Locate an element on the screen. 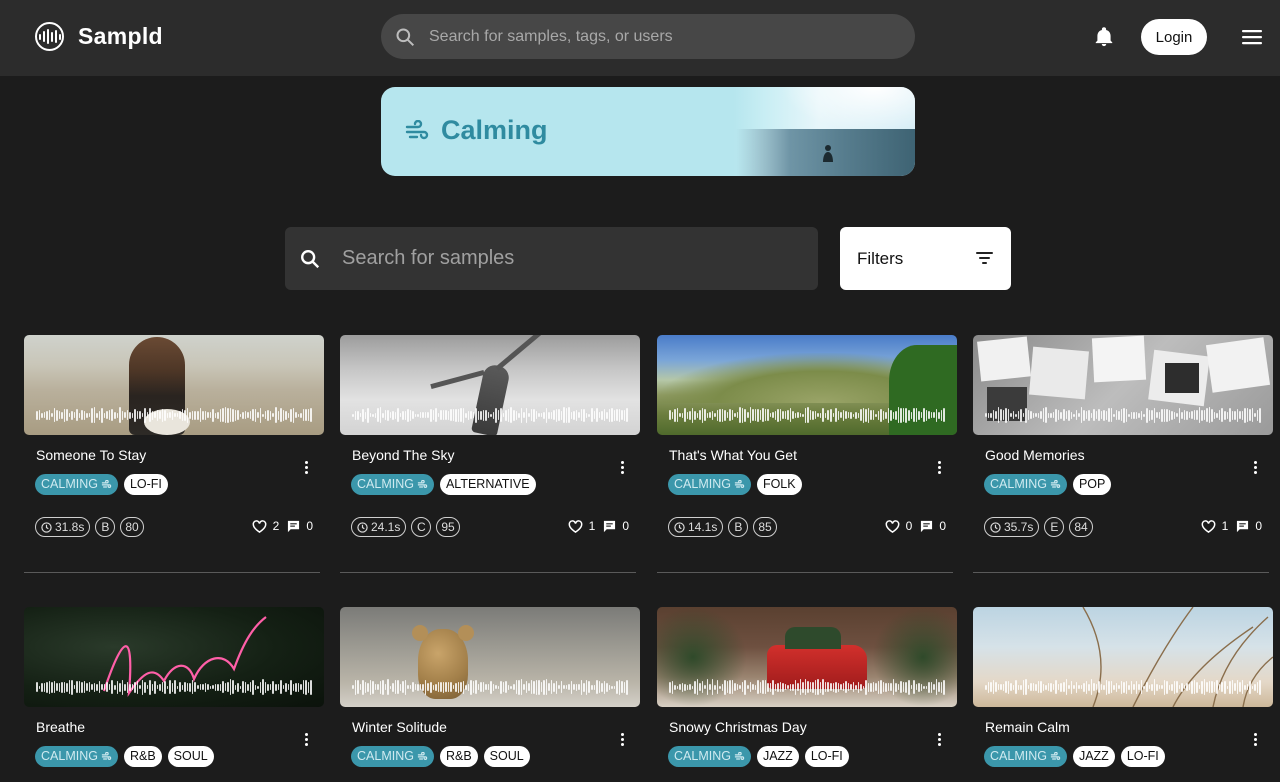 The image size is (1280, 782). card-divider is located at coordinates (805, 572).